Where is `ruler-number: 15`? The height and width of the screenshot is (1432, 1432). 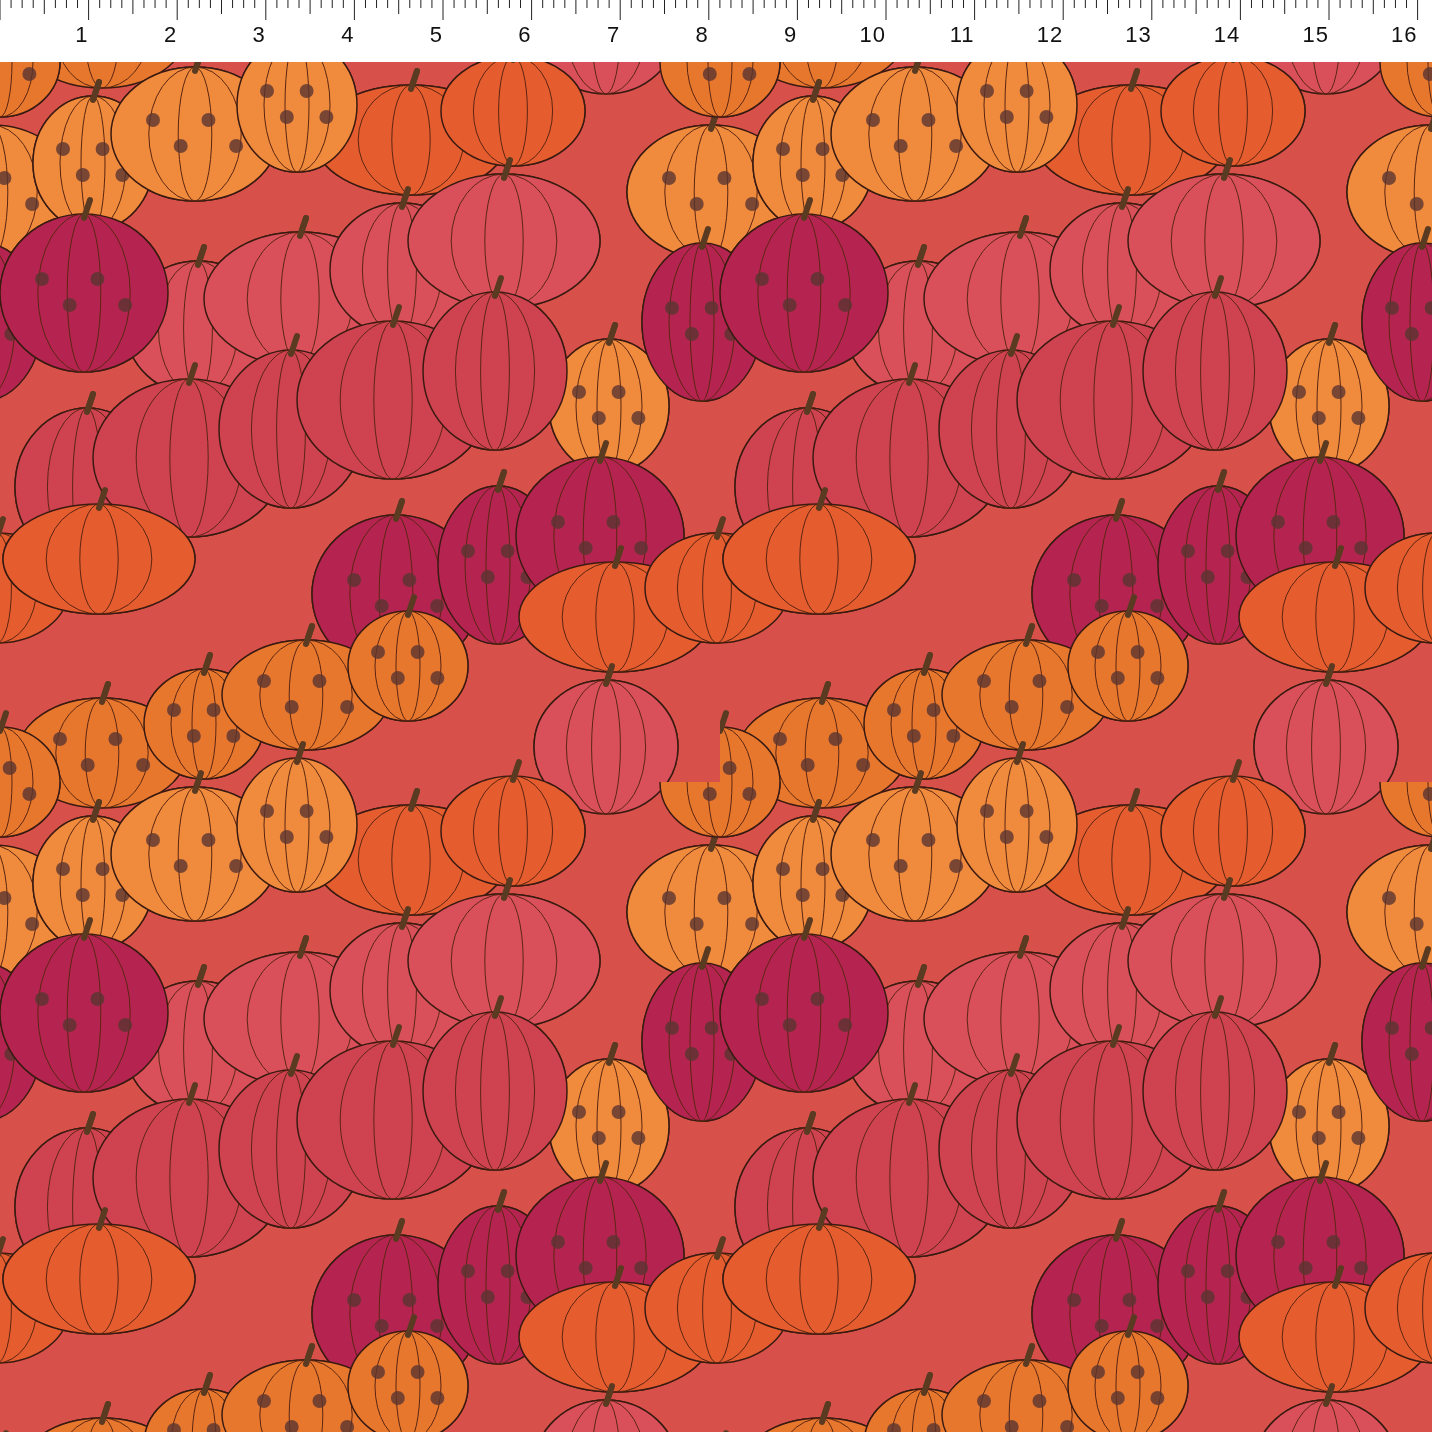
ruler-number: 15 is located at coordinates (1315, 35).